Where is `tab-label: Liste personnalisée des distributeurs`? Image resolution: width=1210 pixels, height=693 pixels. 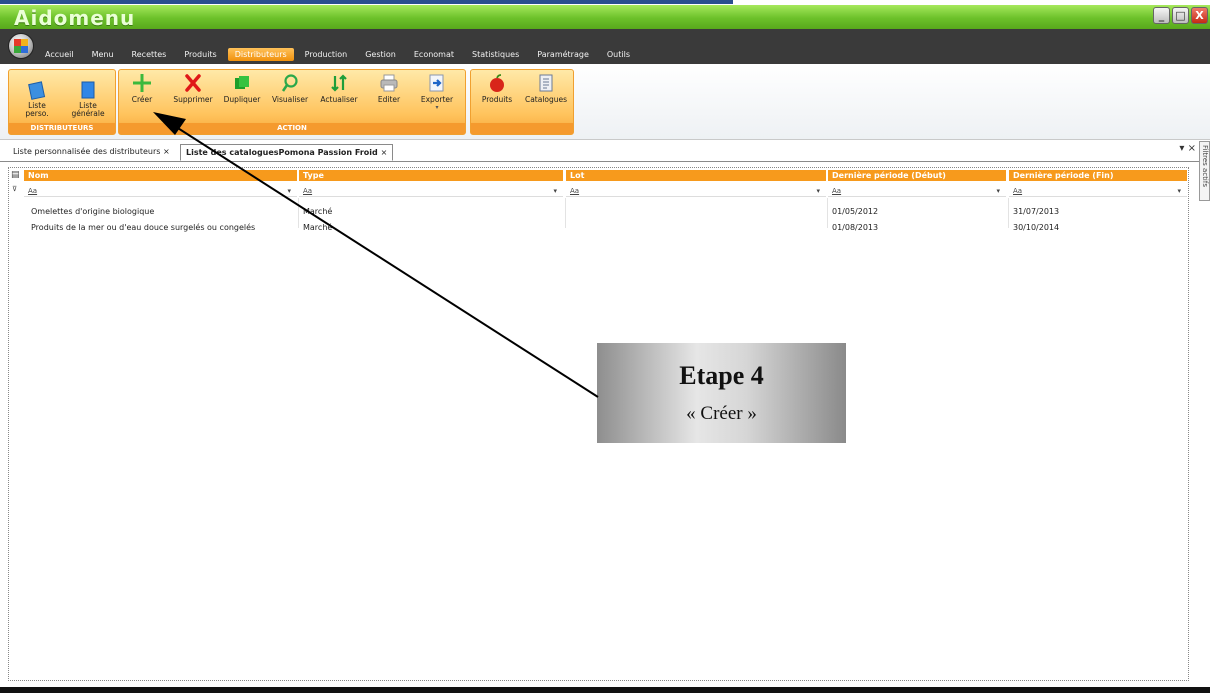 tab-label: Liste personnalisée des distributeurs is located at coordinates (87, 151).